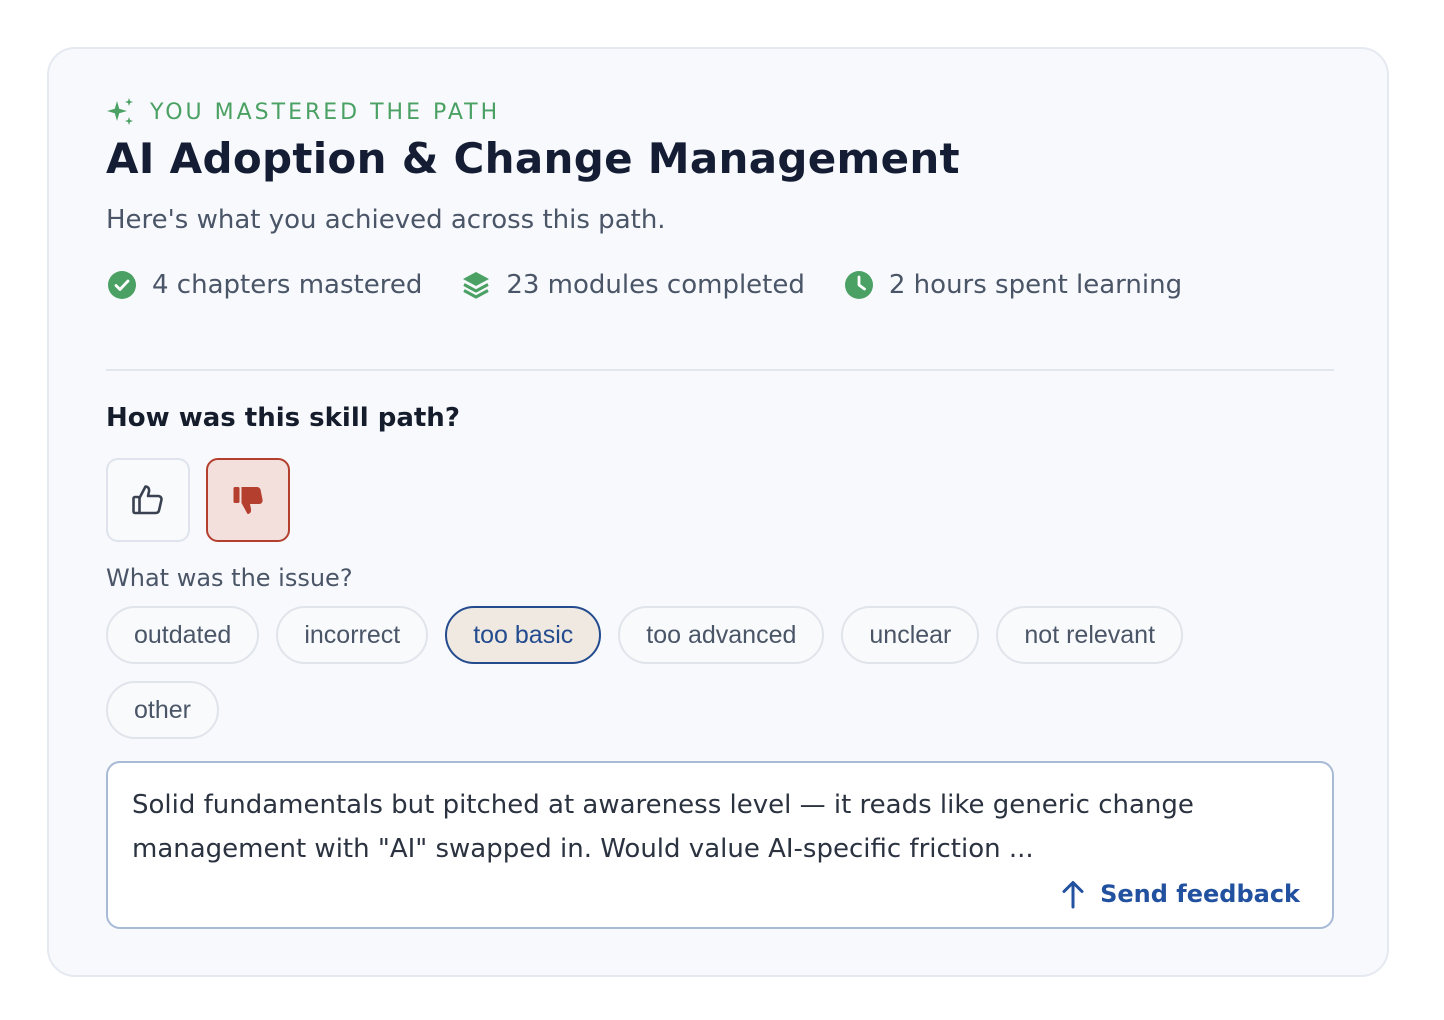  I want to click on thumbs-up-button, so click(148, 500).